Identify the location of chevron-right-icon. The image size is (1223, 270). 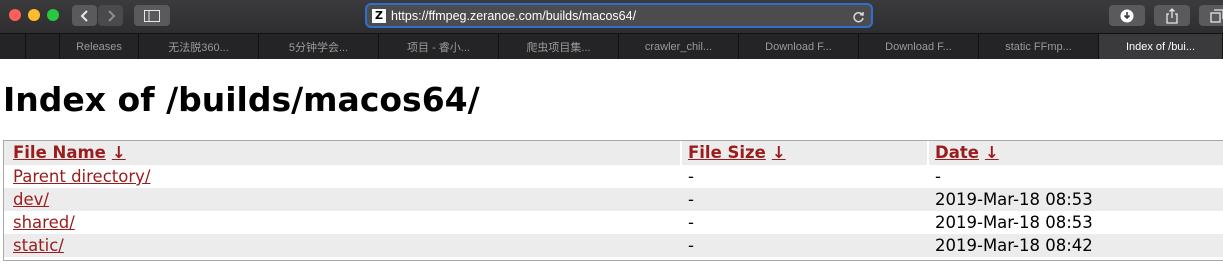
(111, 15).